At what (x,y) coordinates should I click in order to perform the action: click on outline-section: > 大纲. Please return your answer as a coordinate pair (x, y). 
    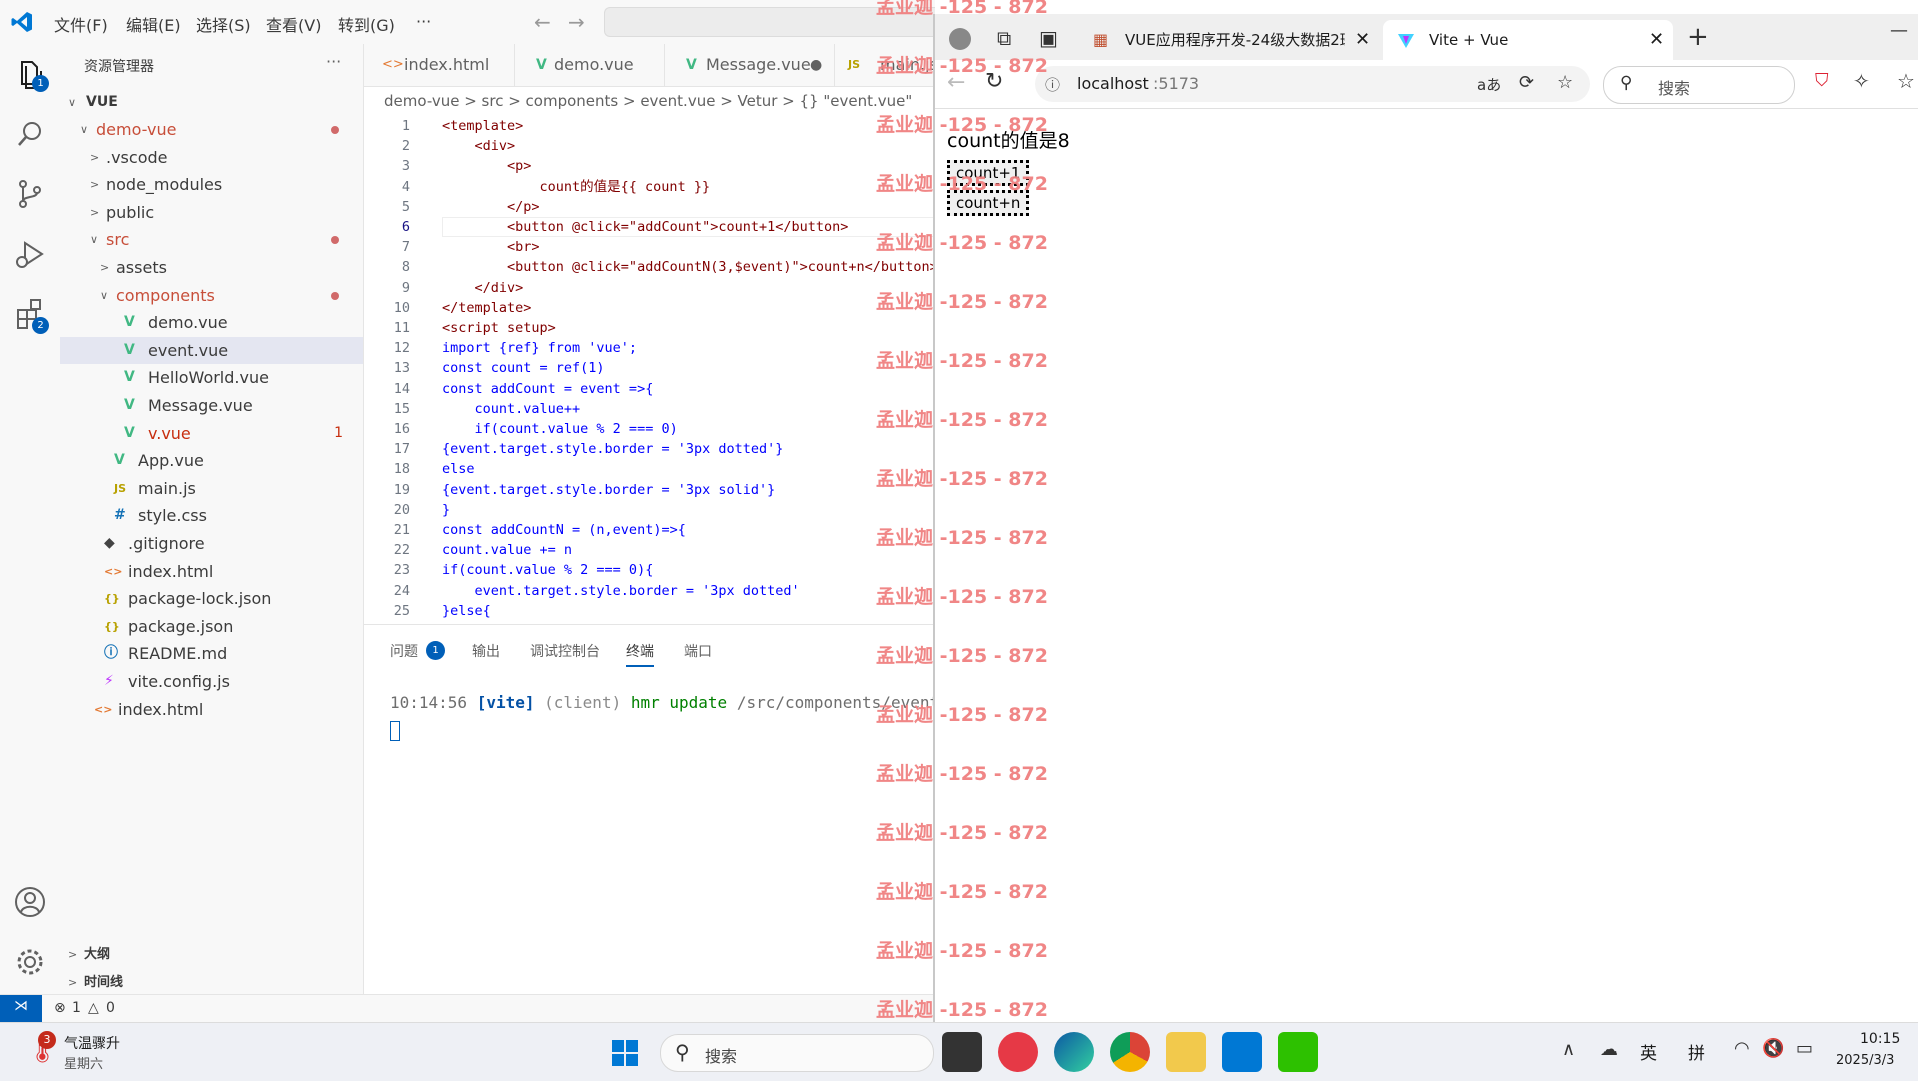
    Looking at the image, I should click on (211, 954).